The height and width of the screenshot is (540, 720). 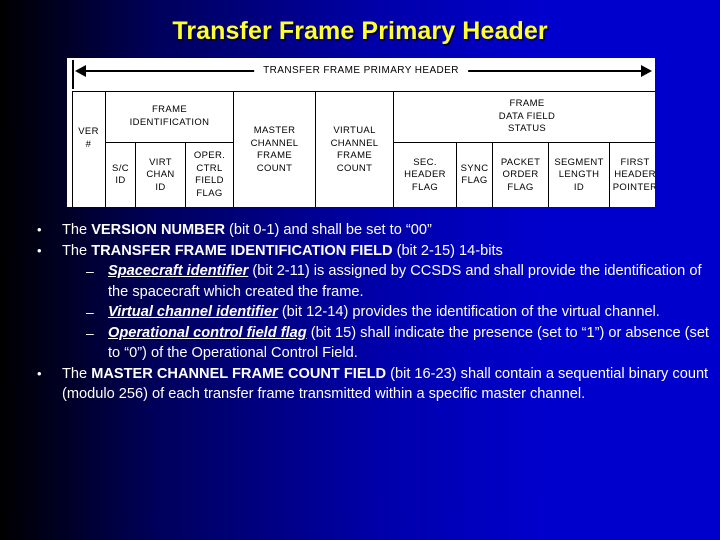 I want to click on cell-operational-control-field-flag: OPER. CTRL FIELD FLAG, so click(x=209, y=174).